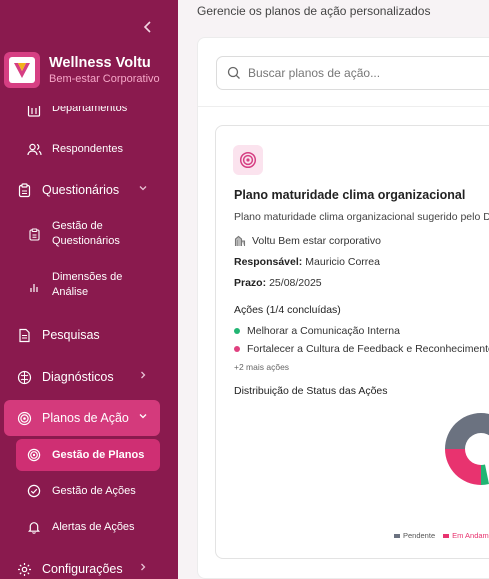 The image size is (489, 579). What do you see at coordinates (250, 283) in the screenshot?
I see `deadline-label: Prazo:` at bounding box center [250, 283].